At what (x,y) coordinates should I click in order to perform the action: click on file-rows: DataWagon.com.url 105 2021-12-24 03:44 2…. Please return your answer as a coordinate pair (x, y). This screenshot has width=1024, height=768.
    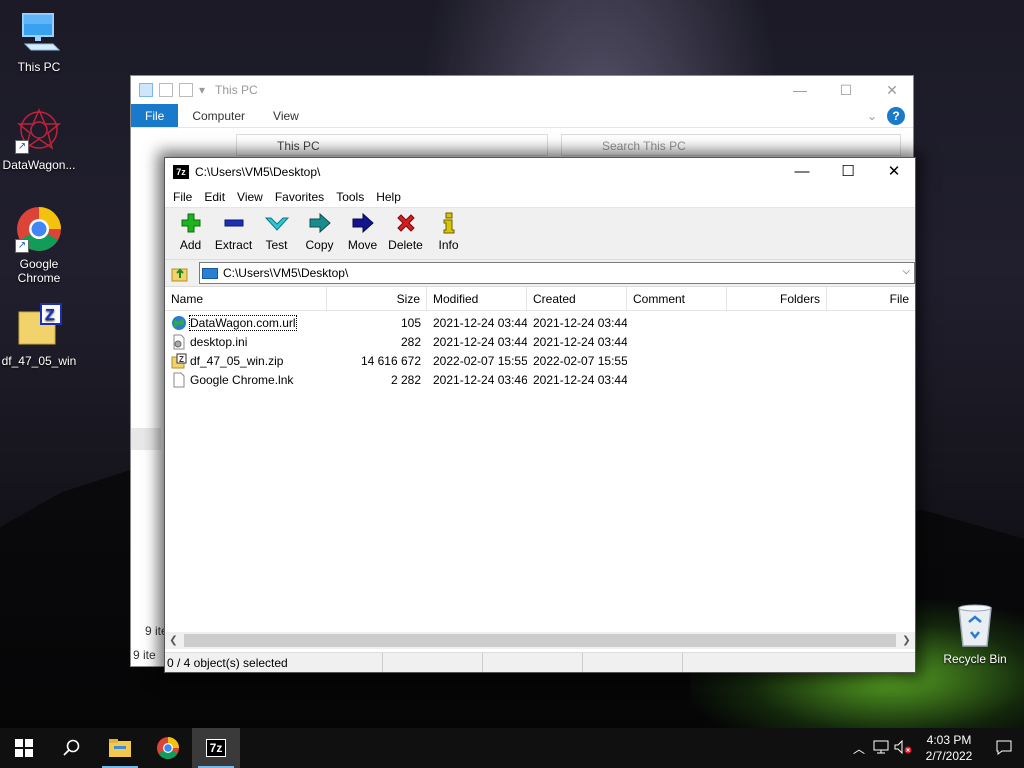
    Looking at the image, I should click on (540, 350).